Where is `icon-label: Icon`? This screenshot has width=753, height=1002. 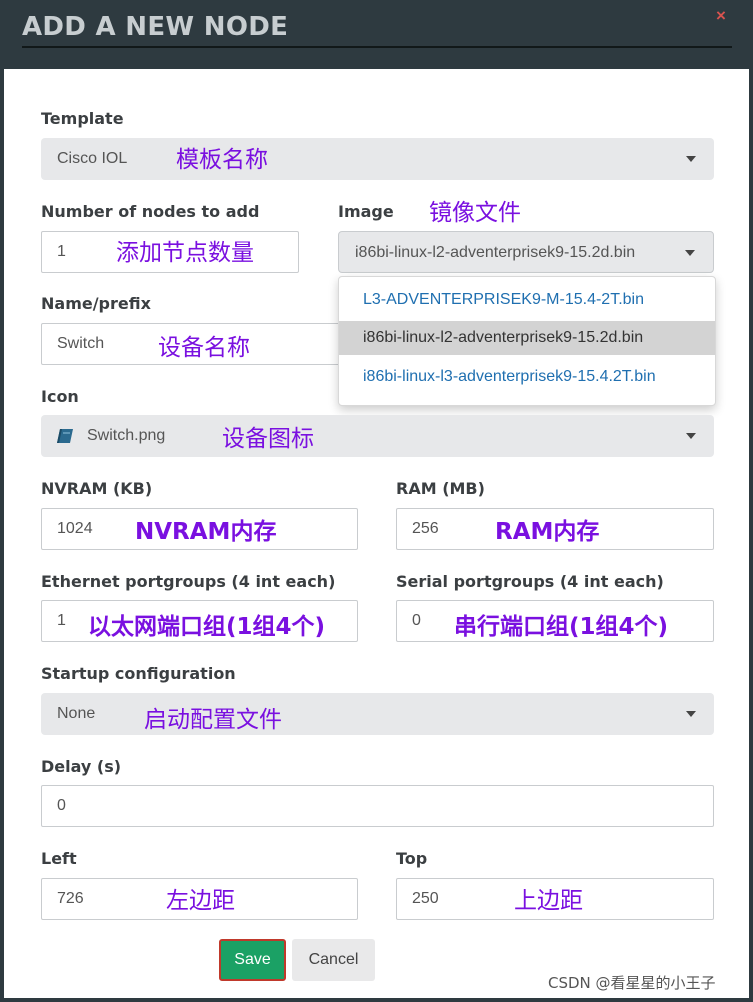
icon-label: Icon is located at coordinates (60, 396).